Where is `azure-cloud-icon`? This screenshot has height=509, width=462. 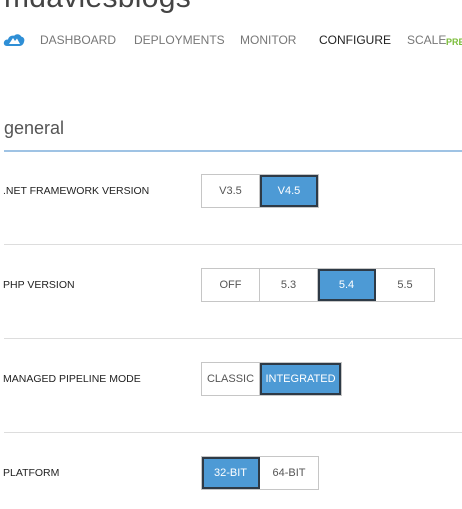 azure-cloud-icon is located at coordinates (14, 40).